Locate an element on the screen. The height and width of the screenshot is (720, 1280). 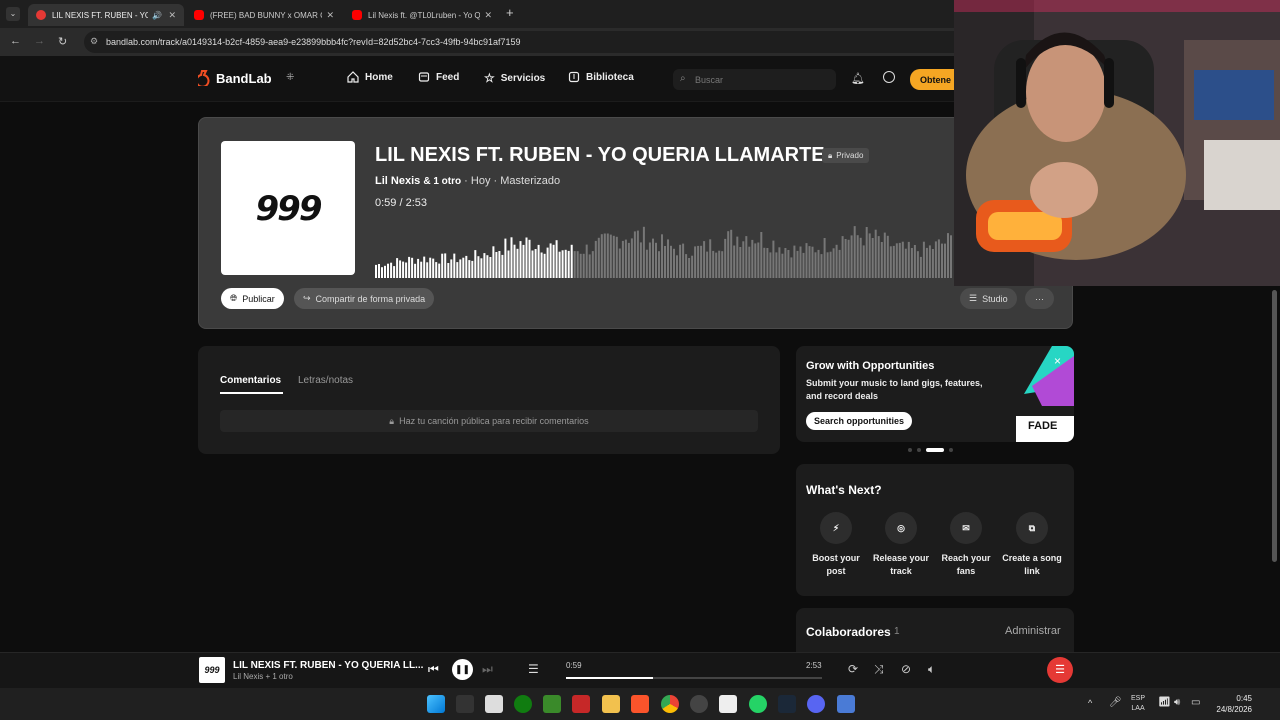
nav-biblioteca: Biblioteca is located at coordinates (601, 77).